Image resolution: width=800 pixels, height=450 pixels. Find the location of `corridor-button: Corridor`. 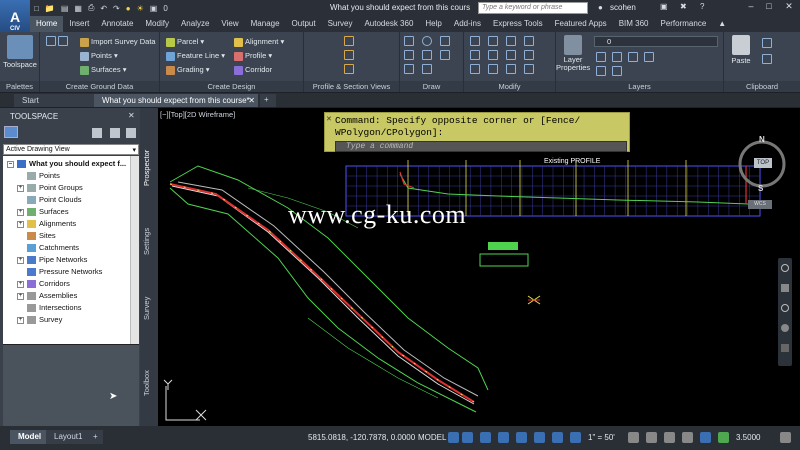

corridor-button: Corridor is located at coordinates (253, 69).